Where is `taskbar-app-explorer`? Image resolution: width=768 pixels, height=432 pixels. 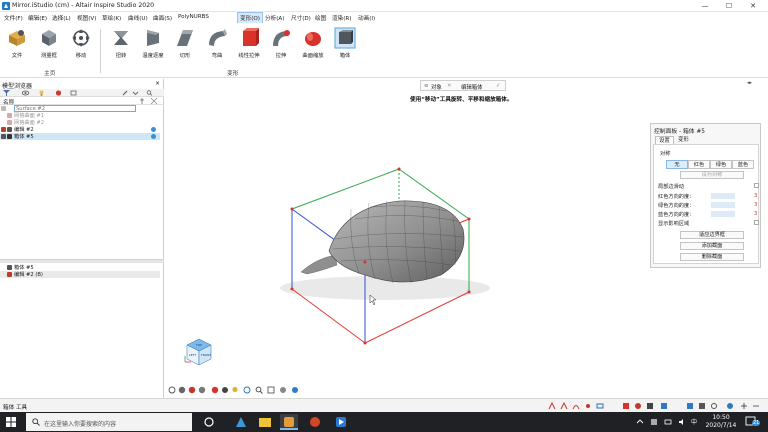 taskbar-app-explorer is located at coordinates (265, 422).